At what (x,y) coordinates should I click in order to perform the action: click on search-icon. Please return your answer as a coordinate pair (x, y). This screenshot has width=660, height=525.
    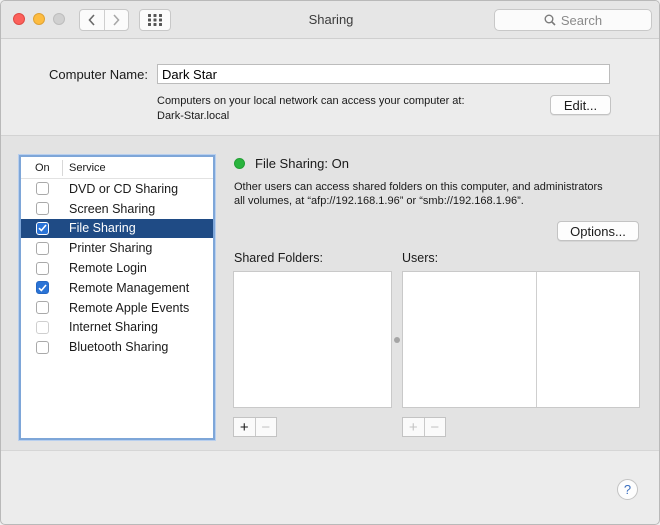
    Looking at the image, I should click on (550, 20).